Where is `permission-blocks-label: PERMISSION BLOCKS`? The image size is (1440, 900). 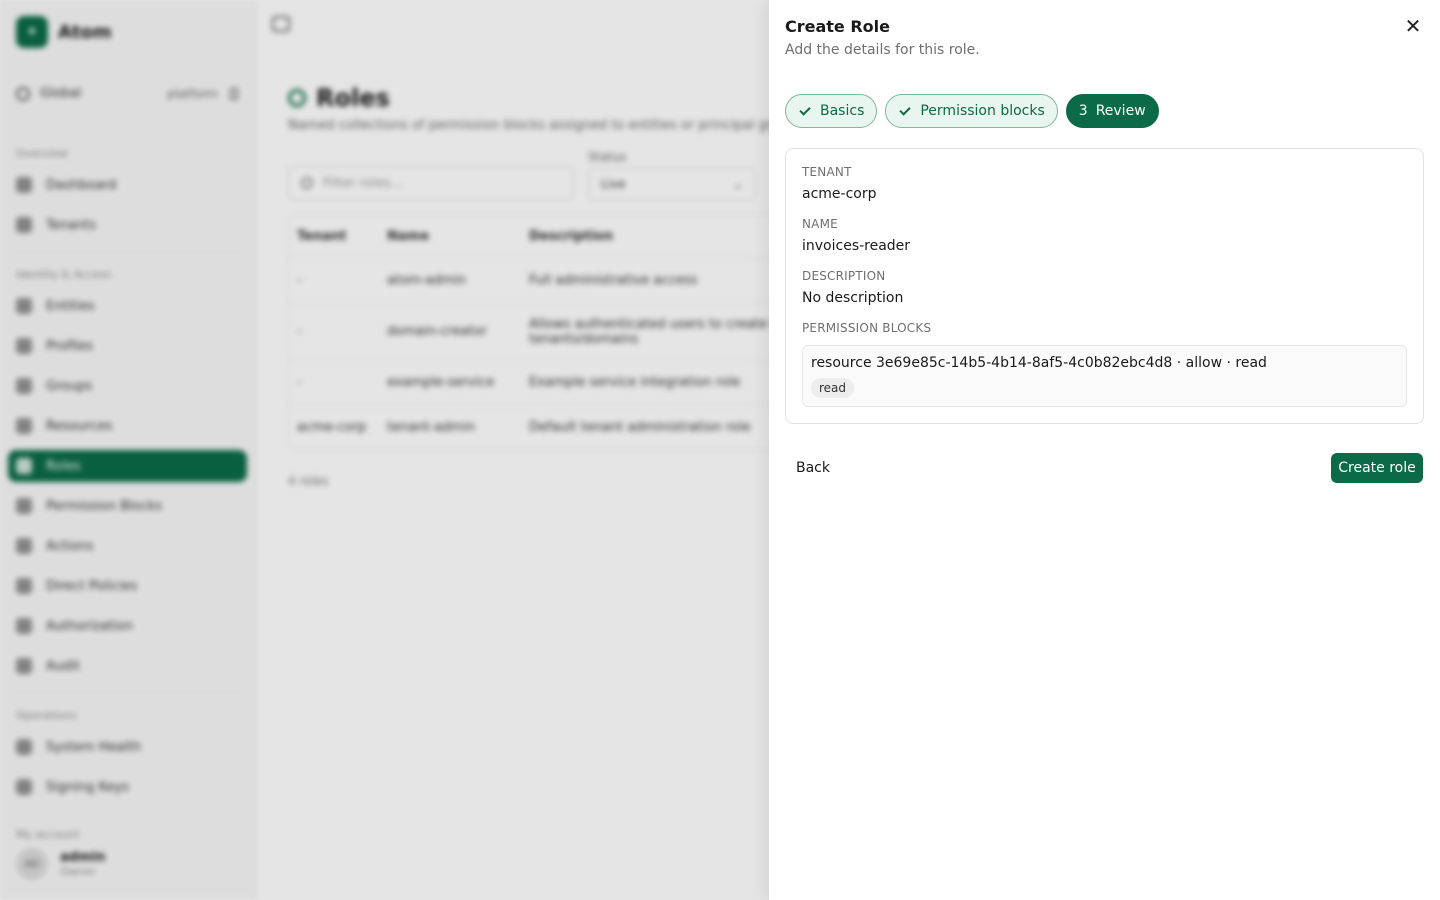
permission-blocks-label: PERMISSION BLOCKS is located at coordinates (867, 328).